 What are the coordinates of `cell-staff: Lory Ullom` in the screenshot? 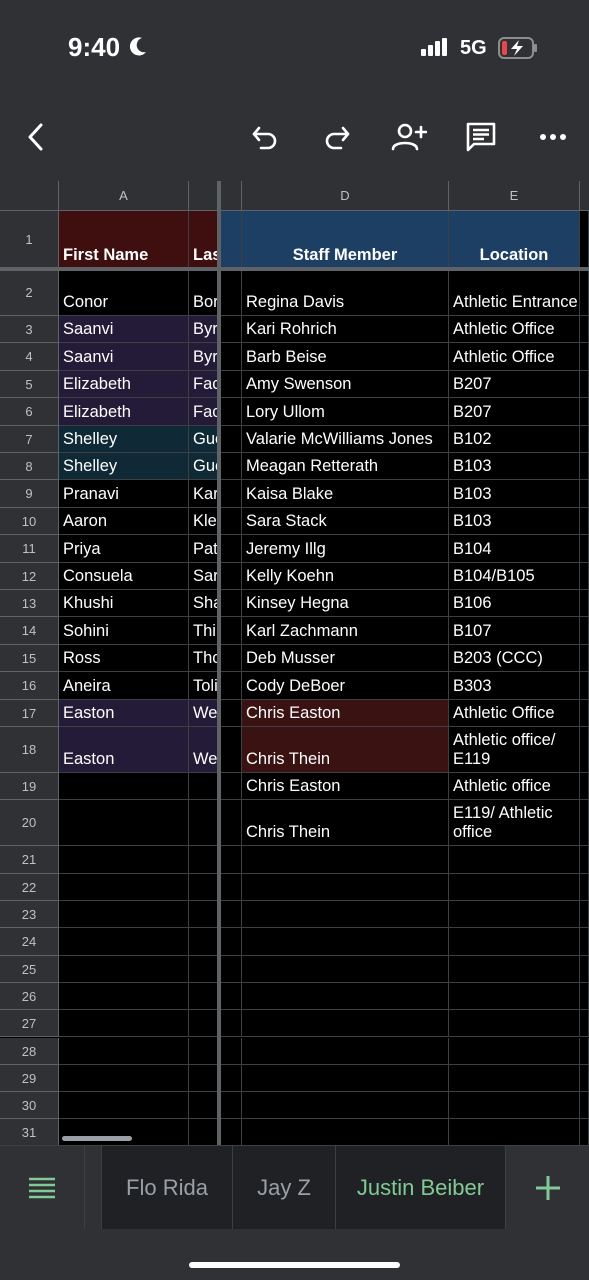 It's located at (345, 412).